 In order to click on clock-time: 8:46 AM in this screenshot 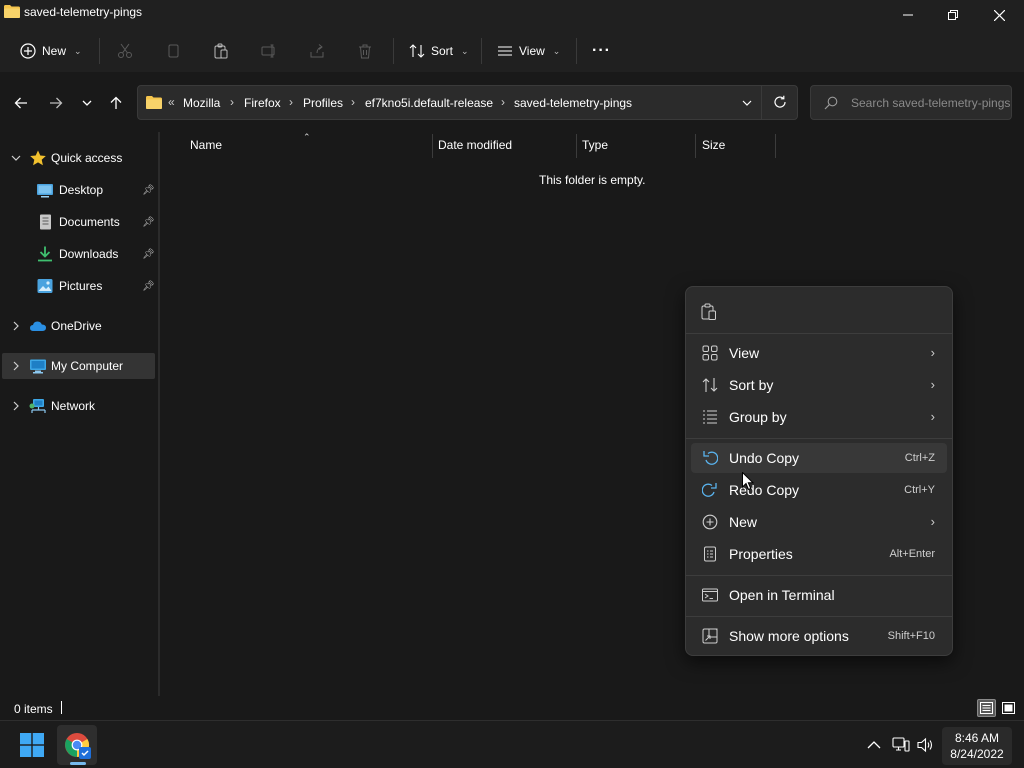, I will do `click(977, 738)`.